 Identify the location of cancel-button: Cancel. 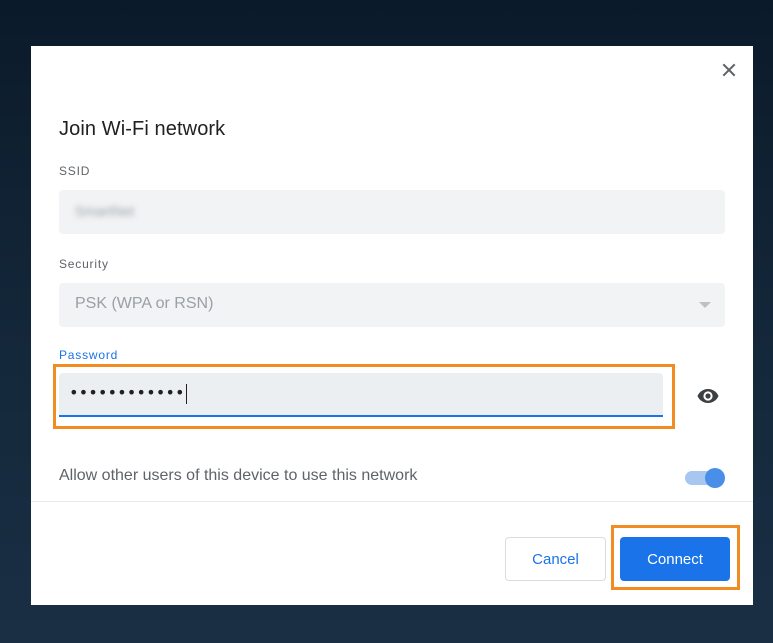
(555, 559).